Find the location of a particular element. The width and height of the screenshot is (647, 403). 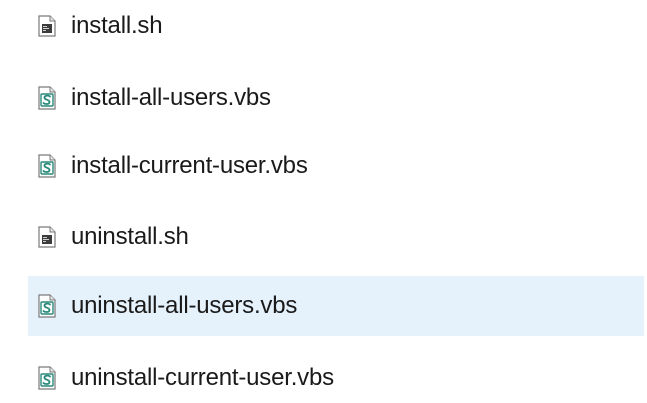

file-name: install.sh is located at coordinates (117, 25).